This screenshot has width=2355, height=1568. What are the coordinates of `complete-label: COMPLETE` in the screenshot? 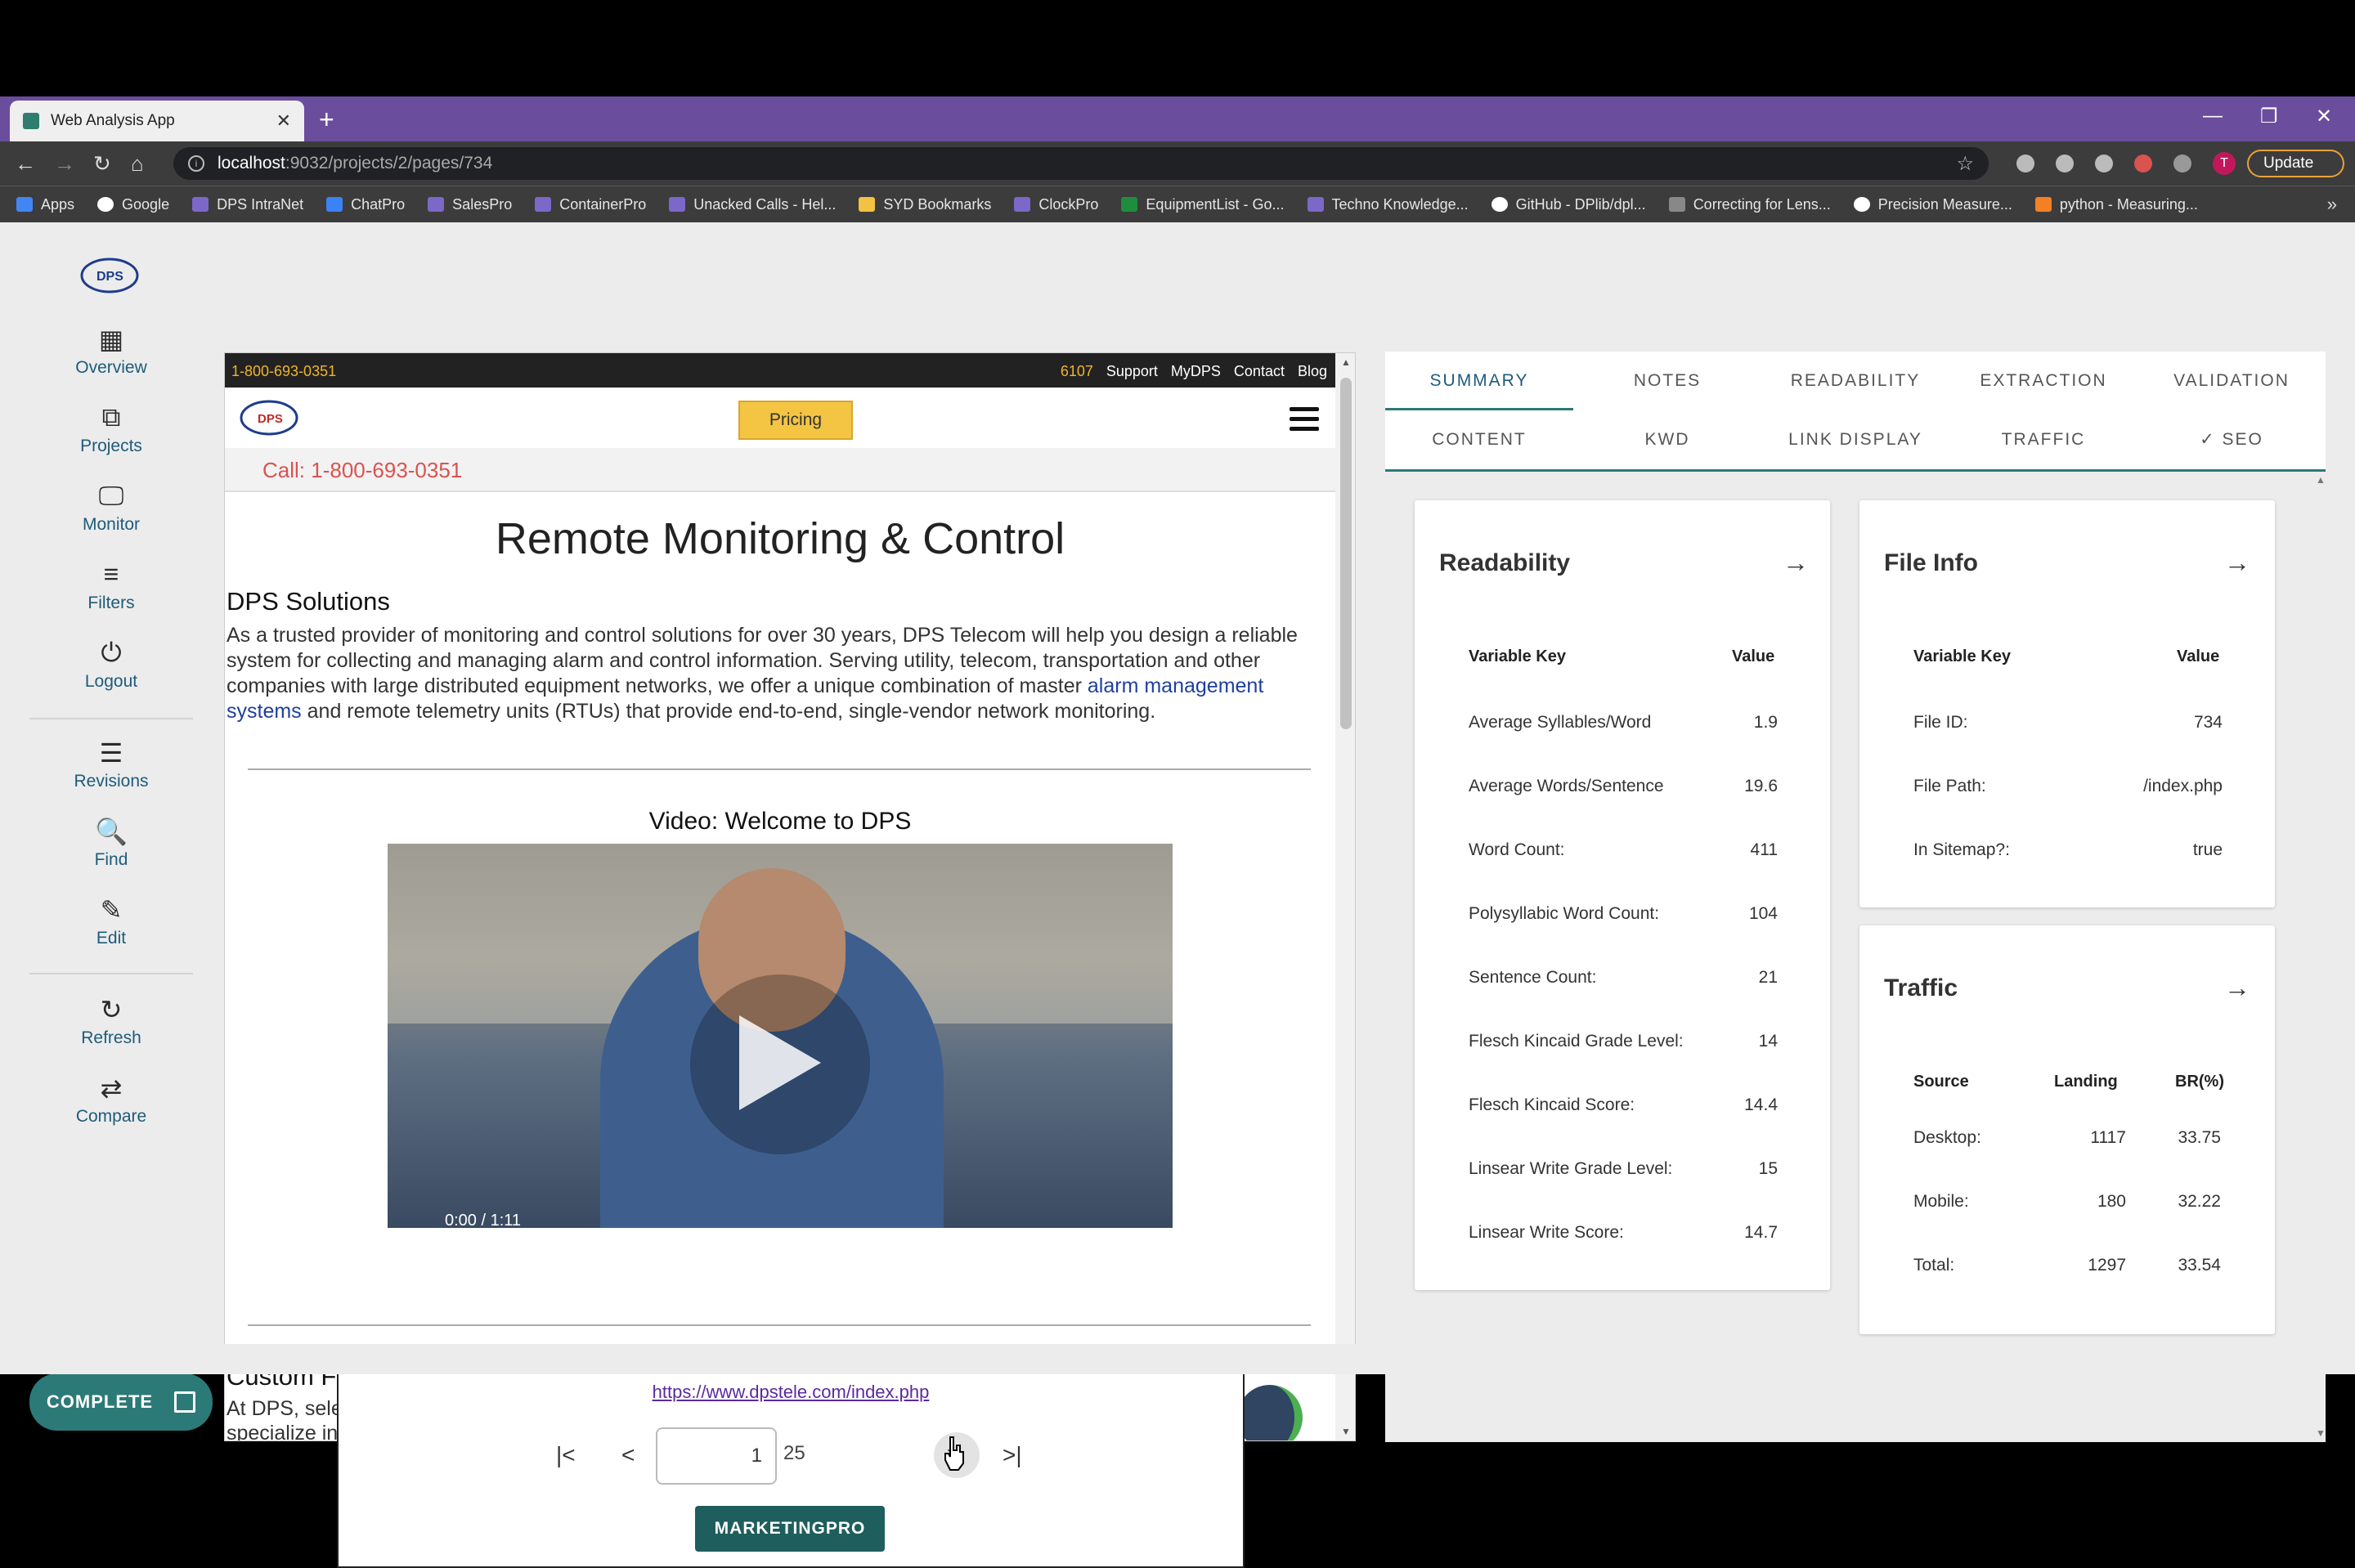 It's located at (100, 1401).